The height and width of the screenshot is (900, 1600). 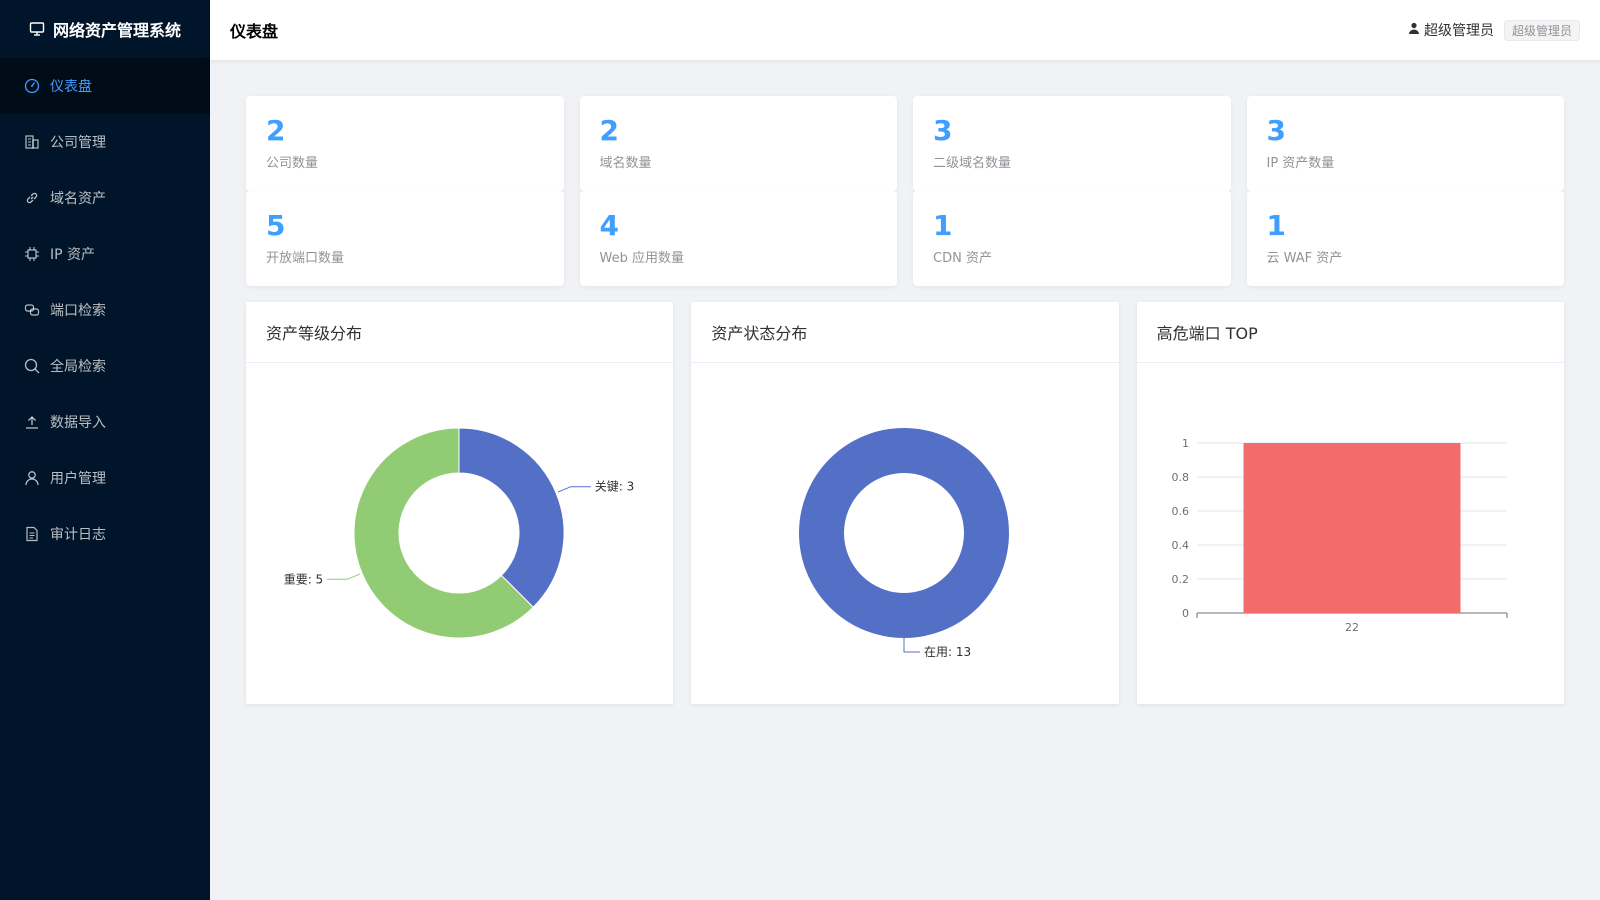 I want to click on sidebar-item-label: 审计日志, so click(x=78, y=535).